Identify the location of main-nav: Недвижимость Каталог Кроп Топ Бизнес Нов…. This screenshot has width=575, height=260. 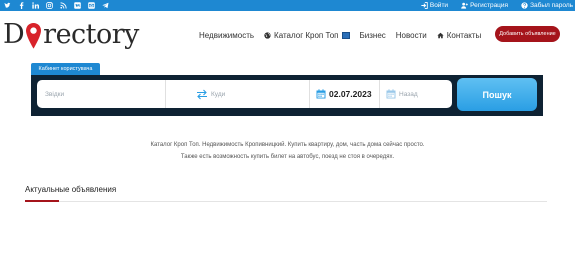
(340, 35).